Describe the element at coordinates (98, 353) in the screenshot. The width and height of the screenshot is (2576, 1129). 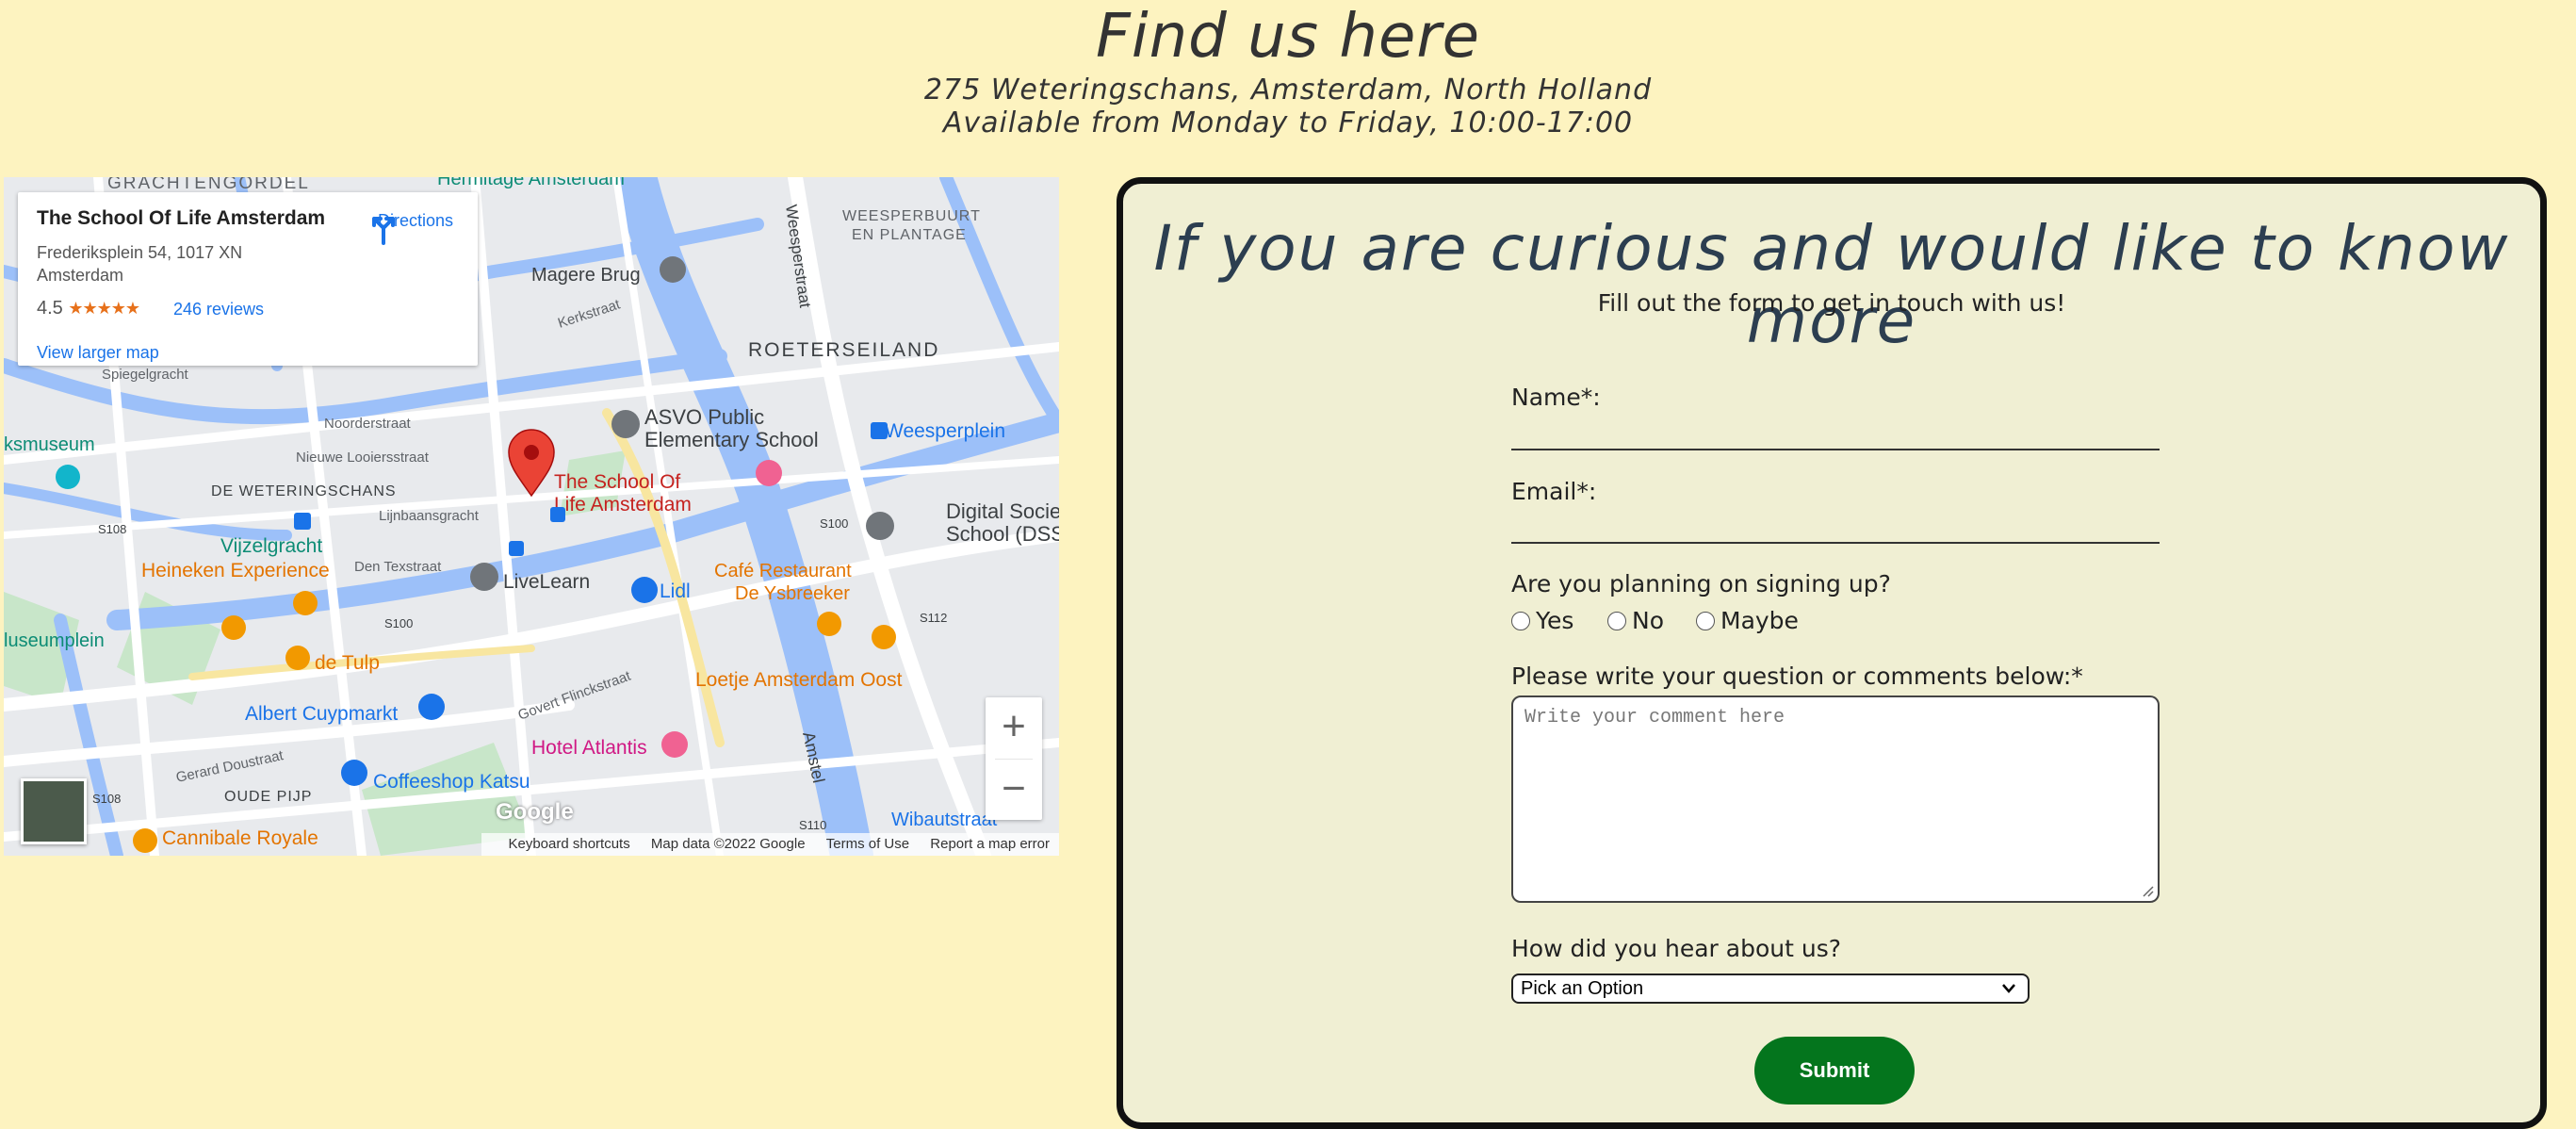
I see `view-larger-map-link: View larger map` at that location.